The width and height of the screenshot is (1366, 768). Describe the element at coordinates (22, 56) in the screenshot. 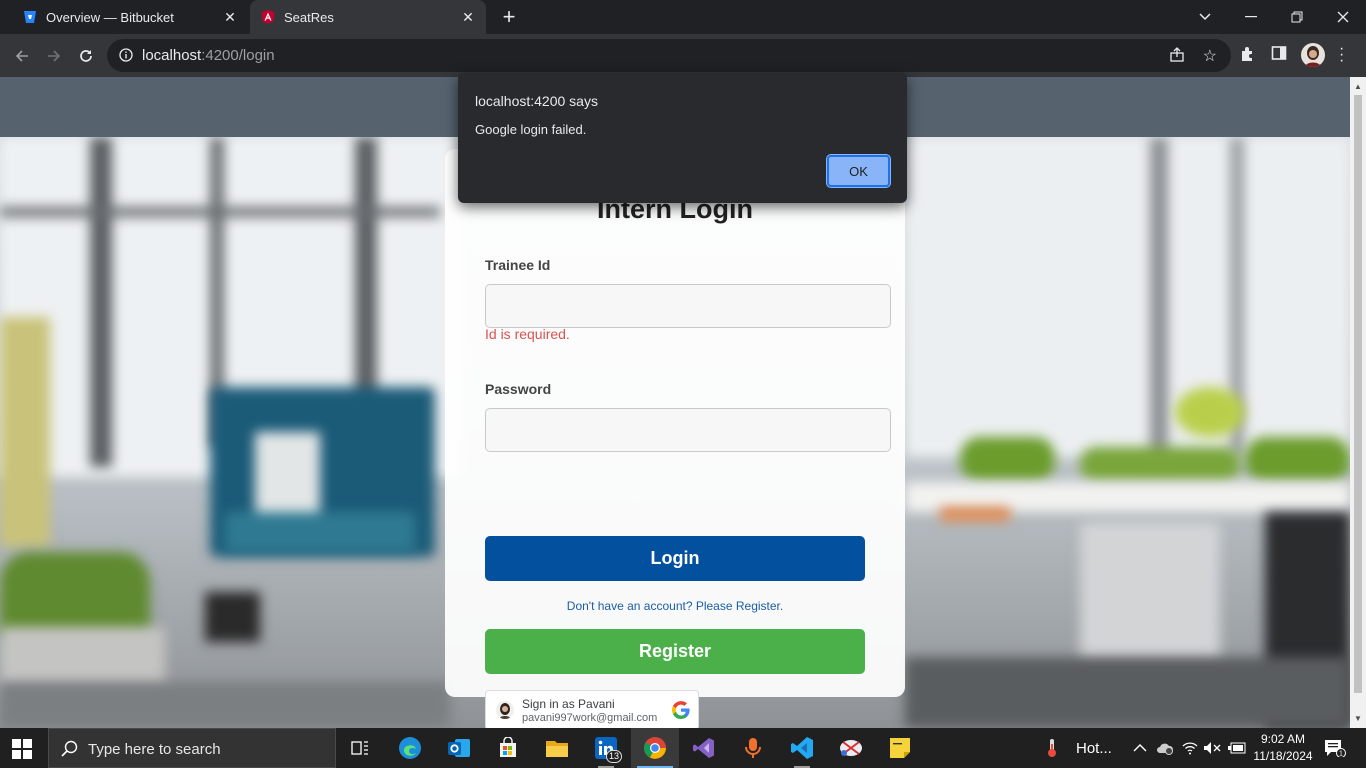

I see `back-icon` at that location.